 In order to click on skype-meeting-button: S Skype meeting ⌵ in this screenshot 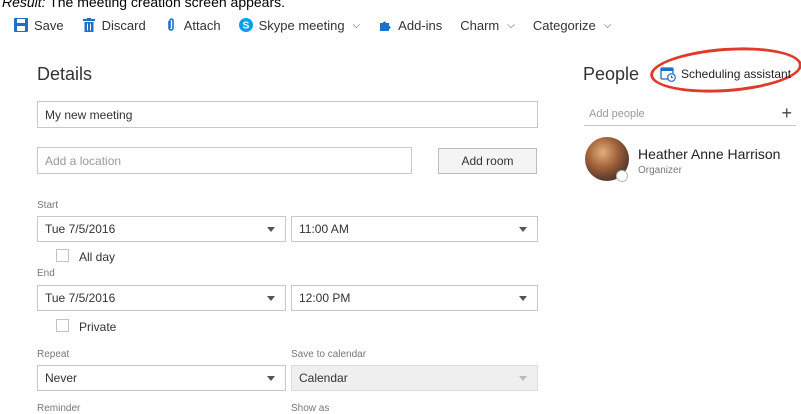, I will do `click(299, 25)`.